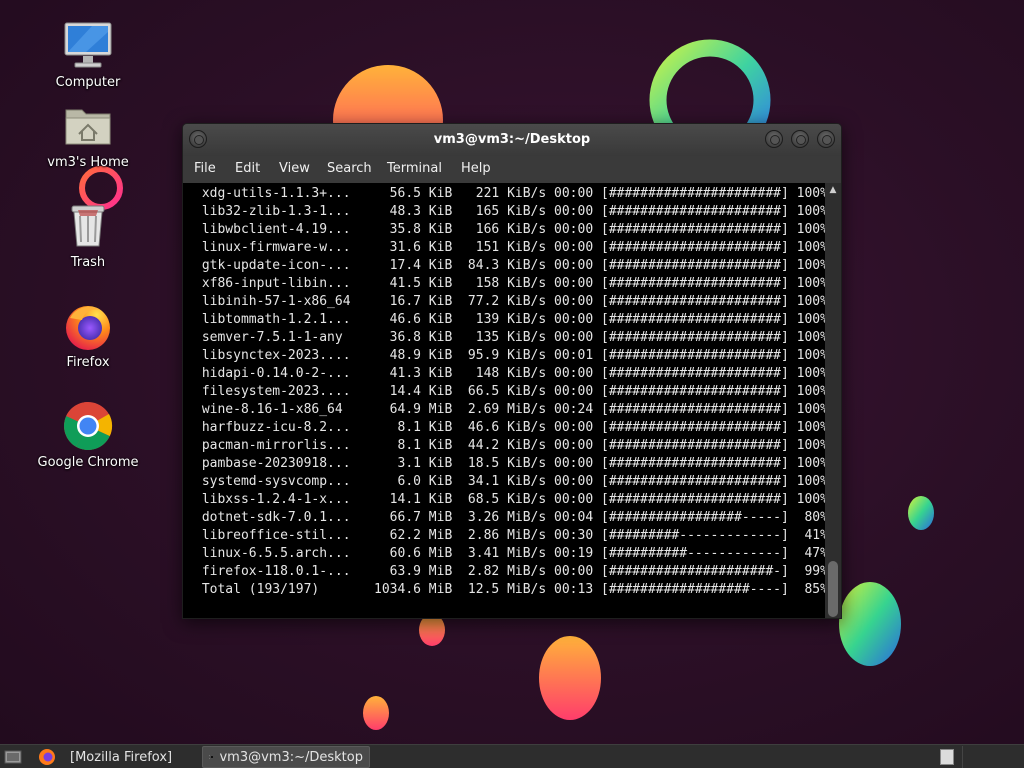 This screenshot has width=1024, height=768. Describe the element at coordinates (88, 226) in the screenshot. I see `trash-icon` at that location.